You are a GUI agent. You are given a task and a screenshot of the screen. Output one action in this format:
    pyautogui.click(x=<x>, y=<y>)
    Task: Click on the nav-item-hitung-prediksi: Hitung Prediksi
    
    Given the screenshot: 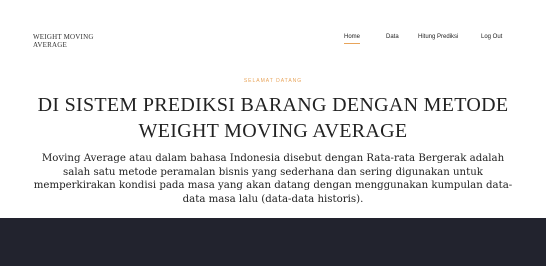 What is the action you would take?
    pyautogui.click(x=438, y=37)
    